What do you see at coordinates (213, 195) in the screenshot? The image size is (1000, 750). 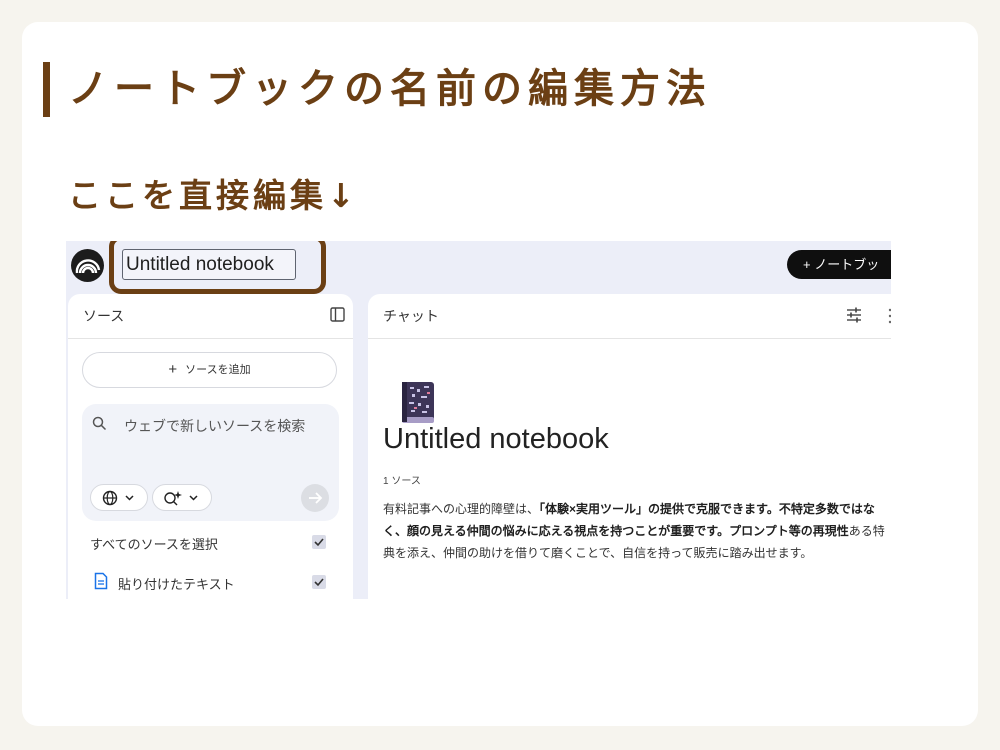 I see `instruction-caption: ここを直接編集↓` at bounding box center [213, 195].